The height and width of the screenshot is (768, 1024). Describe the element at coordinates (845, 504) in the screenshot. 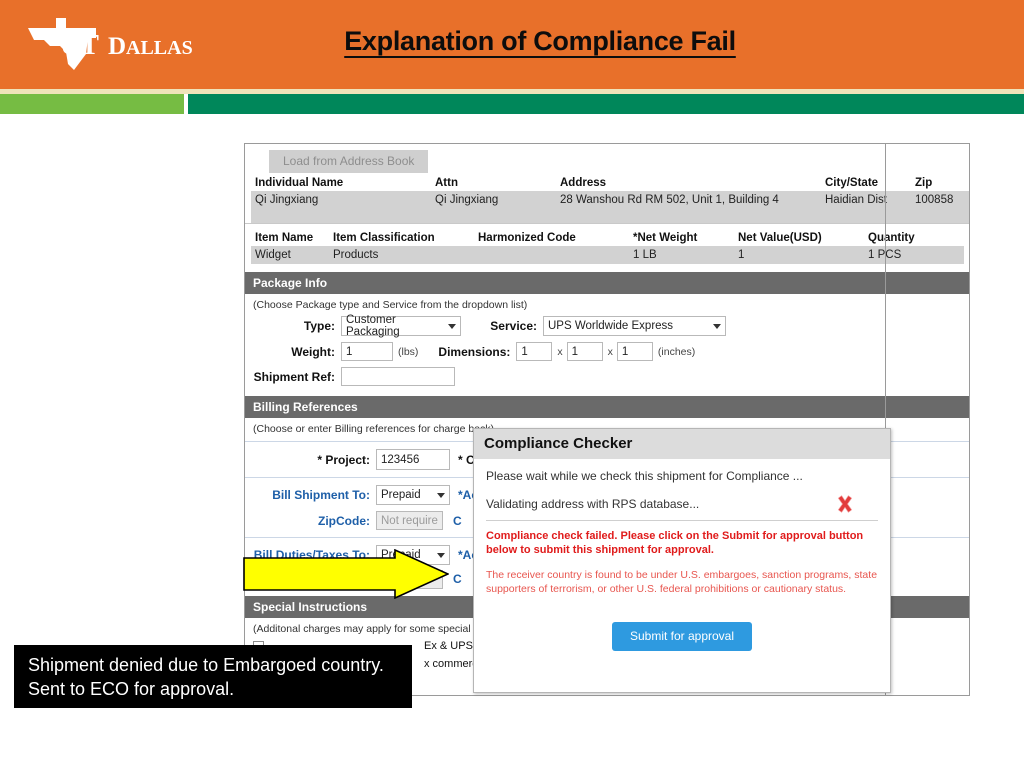

I see `red-x-icon` at that location.